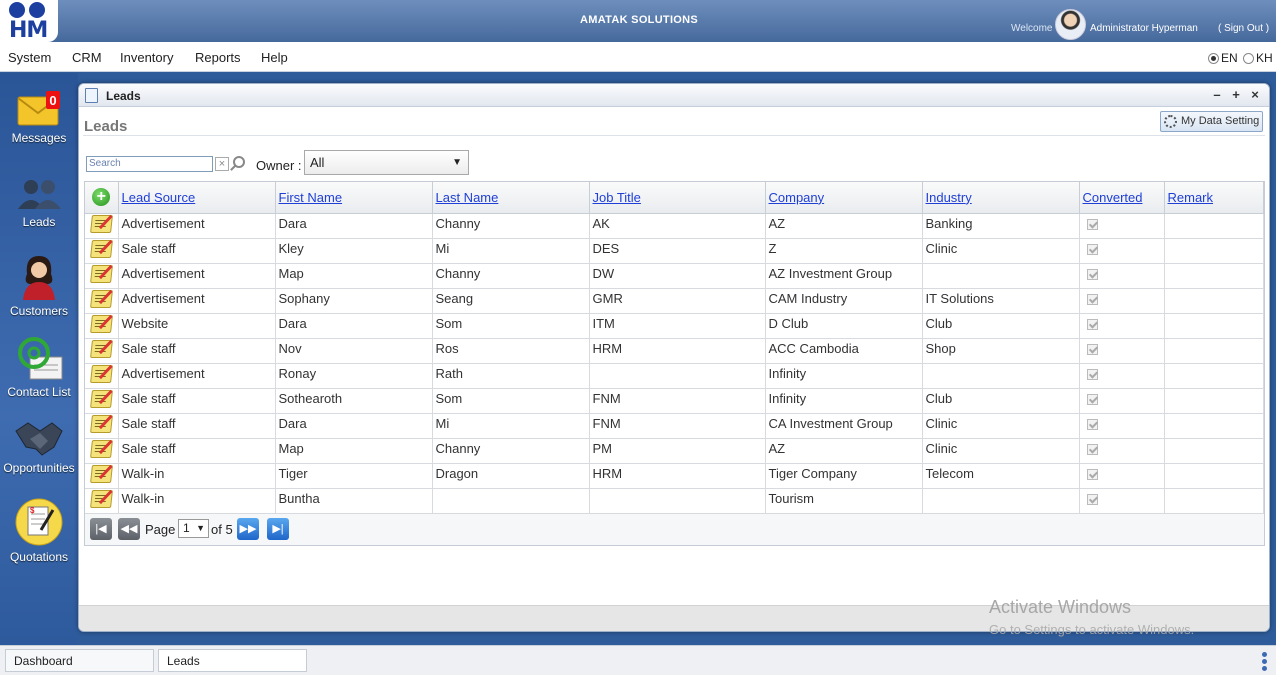 The width and height of the screenshot is (1276, 675). What do you see at coordinates (617, 197) in the screenshot?
I see `sort-job-title: Job Title` at bounding box center [617, 197].